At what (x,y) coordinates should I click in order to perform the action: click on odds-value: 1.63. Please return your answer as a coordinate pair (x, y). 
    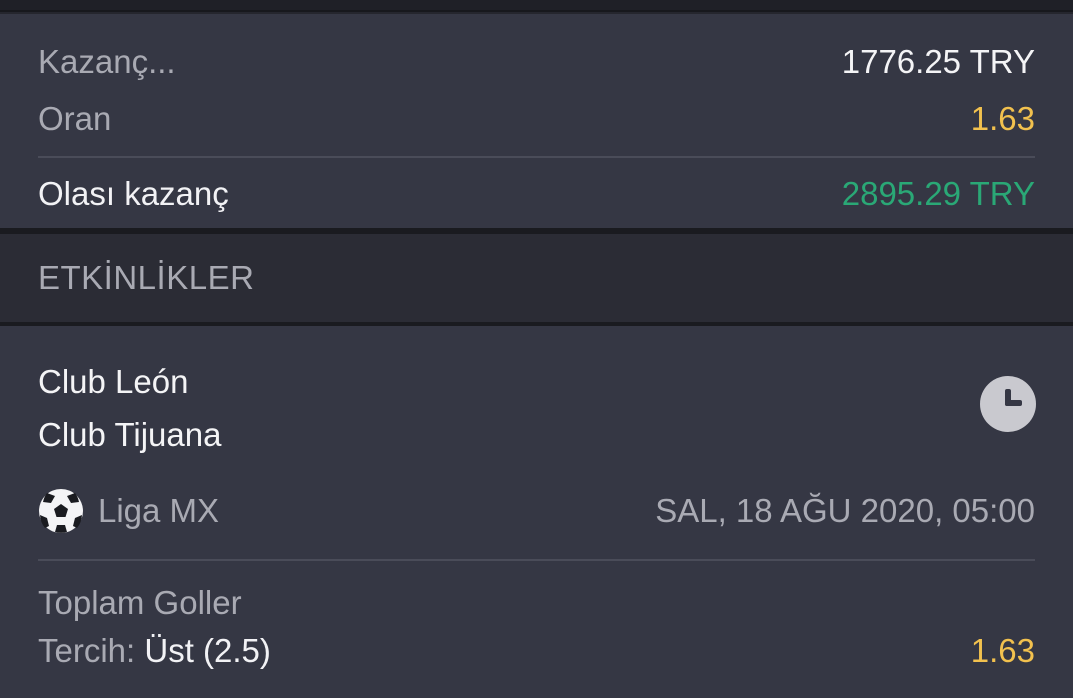
    Looking at the image, I should click on (1002, 118).